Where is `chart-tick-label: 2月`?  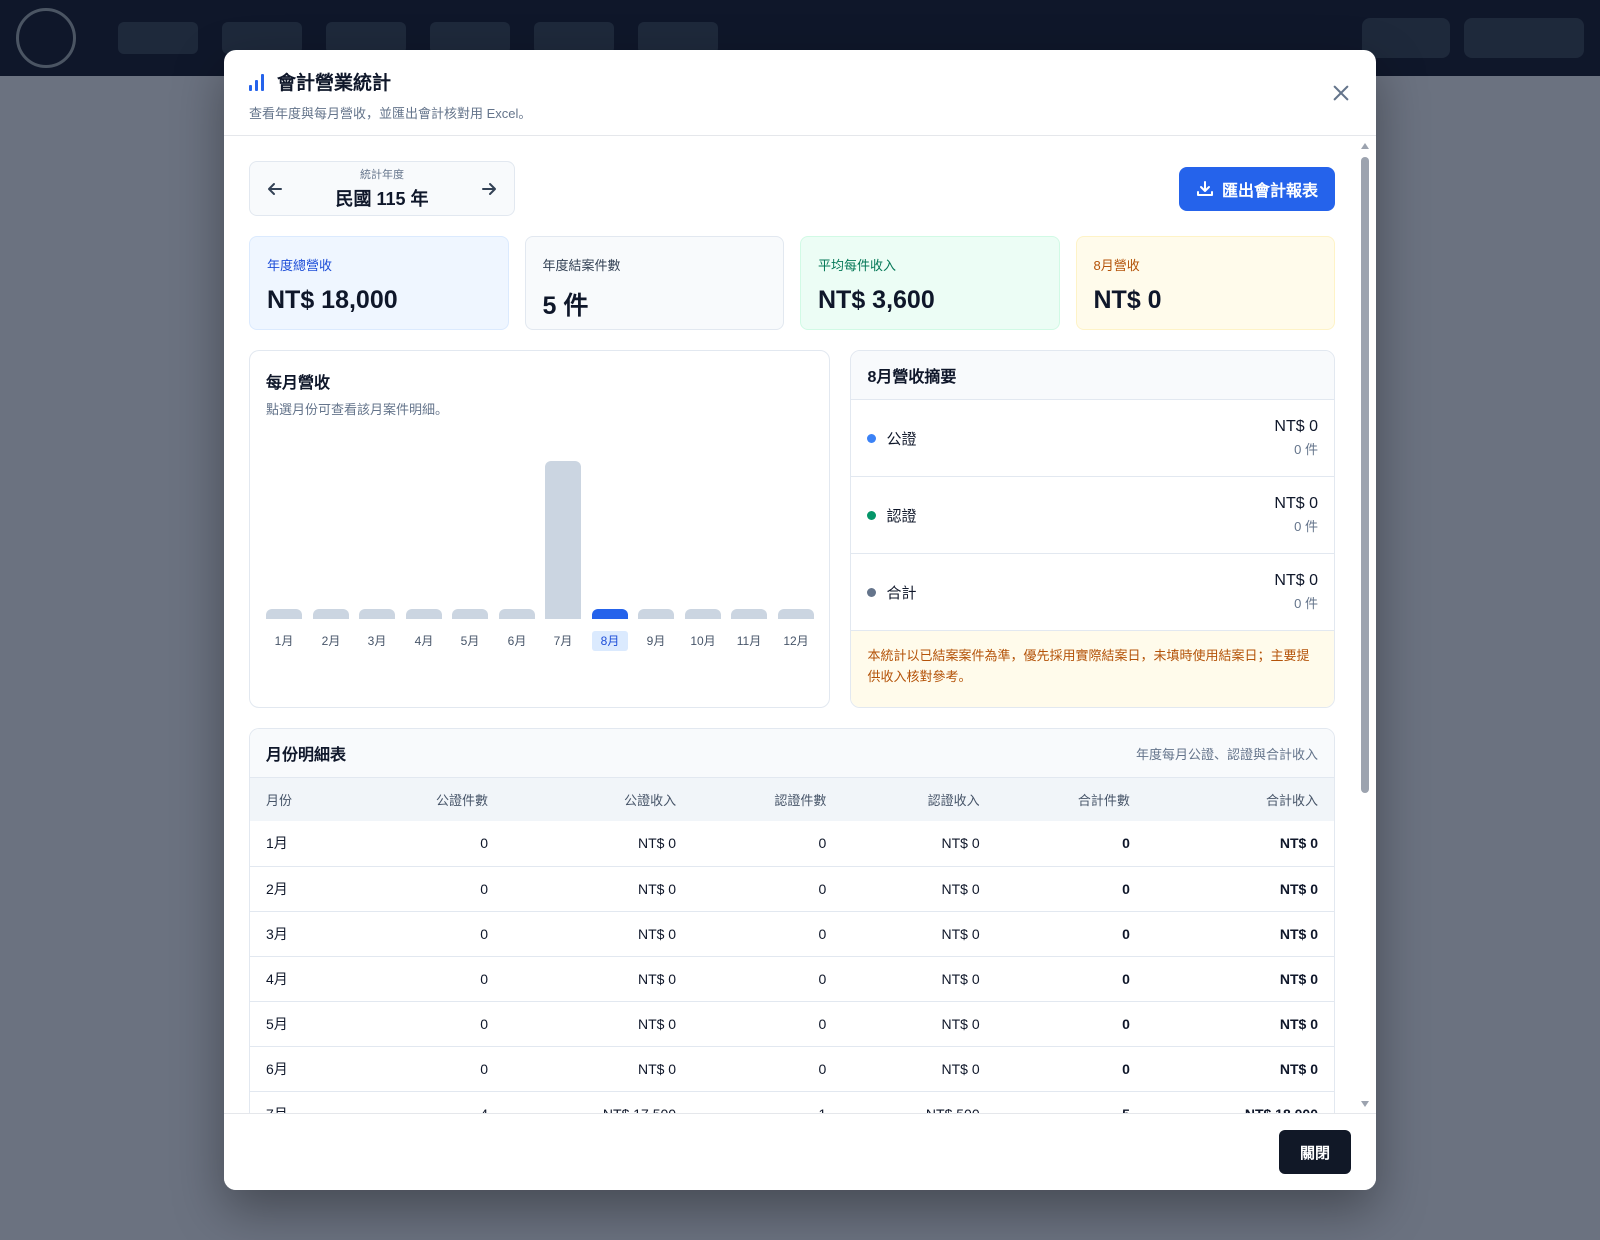
chart-tick-label: 2月 is located at coordinates (331, 641).